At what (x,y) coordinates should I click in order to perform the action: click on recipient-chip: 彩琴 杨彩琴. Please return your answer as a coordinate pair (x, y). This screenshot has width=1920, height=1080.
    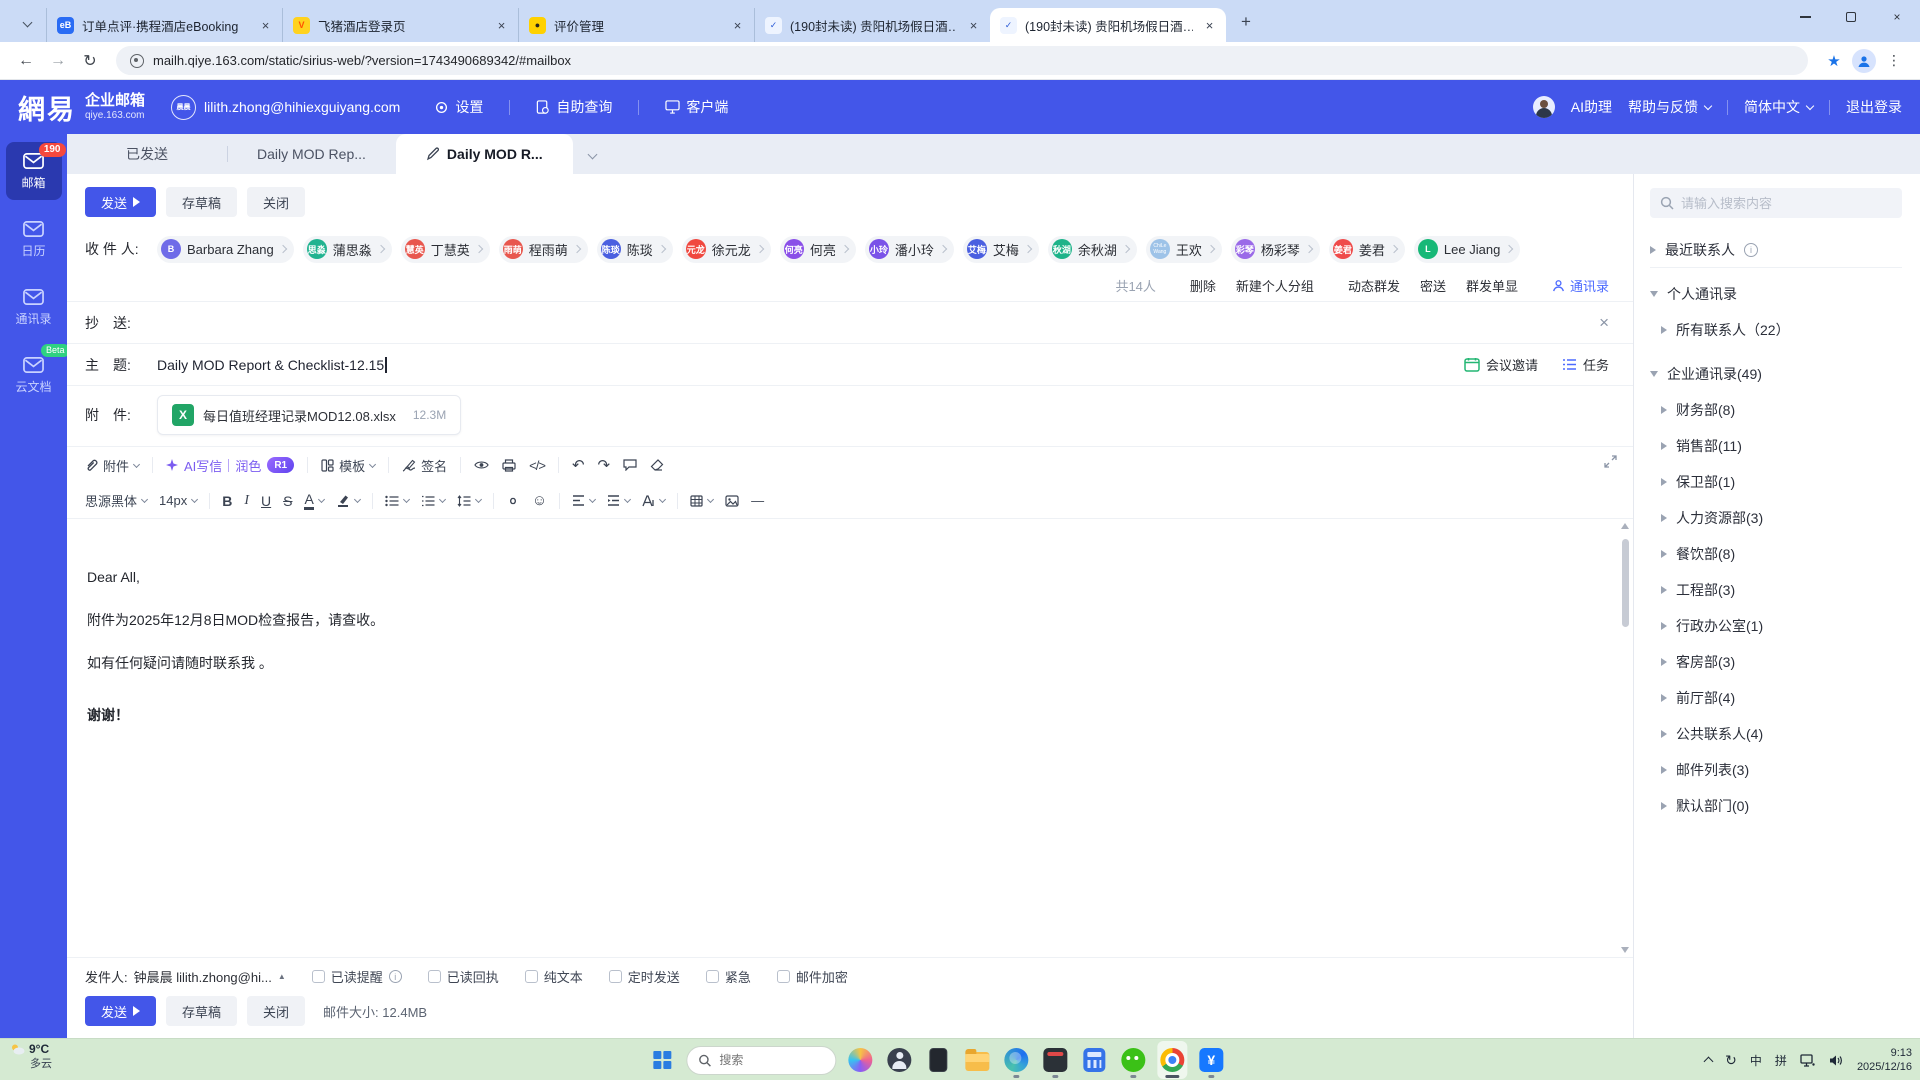
    Looking at the image, I should click on (1275, 249).